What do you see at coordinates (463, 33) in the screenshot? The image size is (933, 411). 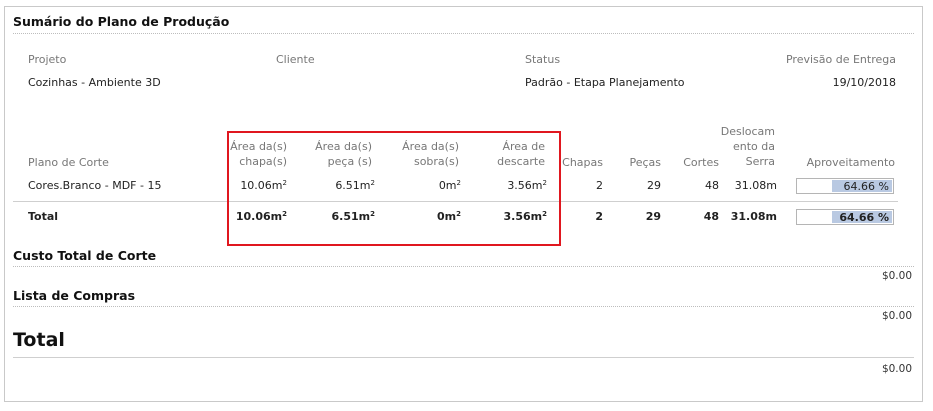 I see `title-divider` at bounding box center [463, 33].